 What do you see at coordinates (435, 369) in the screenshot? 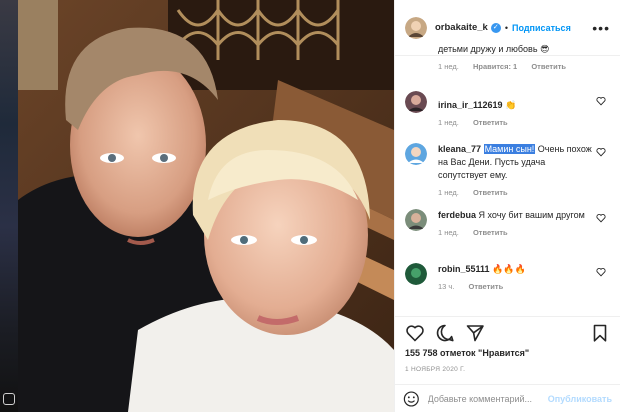
I see `post-date: 1 НОЯБРЯ 2020 Г.` at bounding box center [435, 369].